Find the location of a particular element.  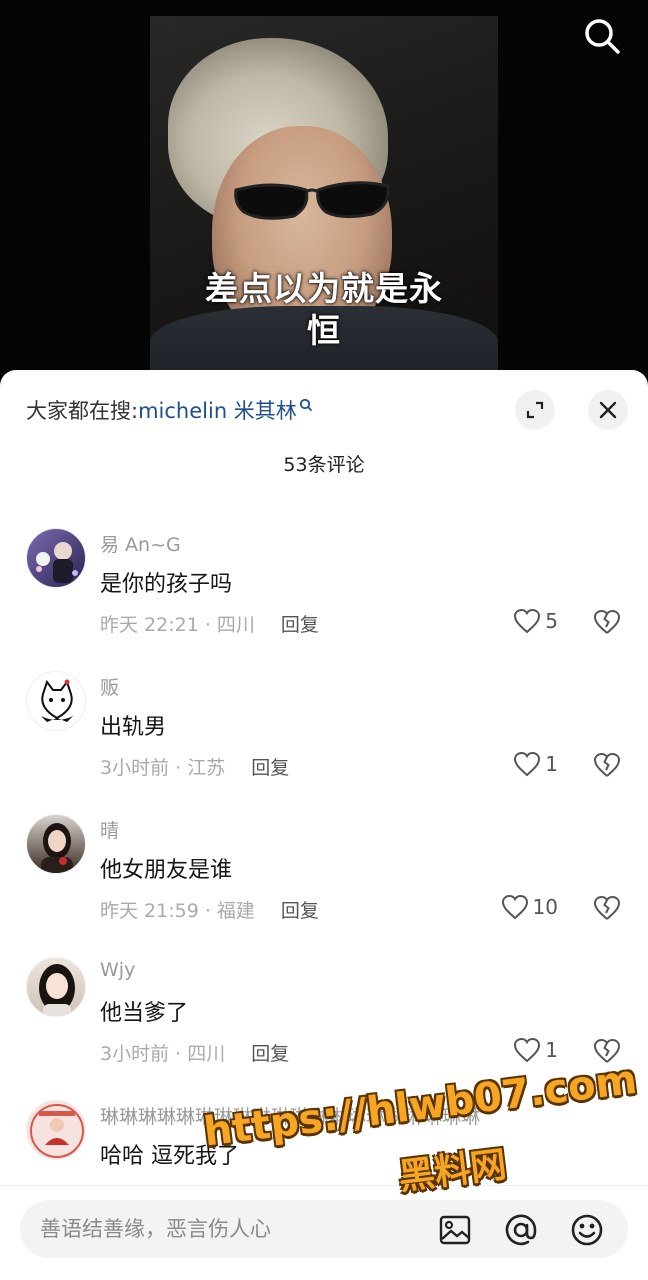

comment-text: 是你的孩子吗 is located at coordinates (166, 584).